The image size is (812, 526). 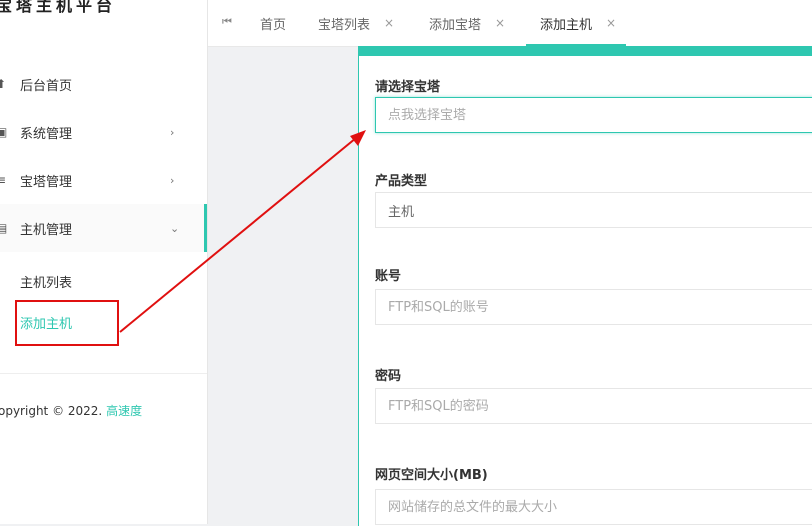 I want to click on tab-label: 宝塔列表, so click(x=344, y=25).